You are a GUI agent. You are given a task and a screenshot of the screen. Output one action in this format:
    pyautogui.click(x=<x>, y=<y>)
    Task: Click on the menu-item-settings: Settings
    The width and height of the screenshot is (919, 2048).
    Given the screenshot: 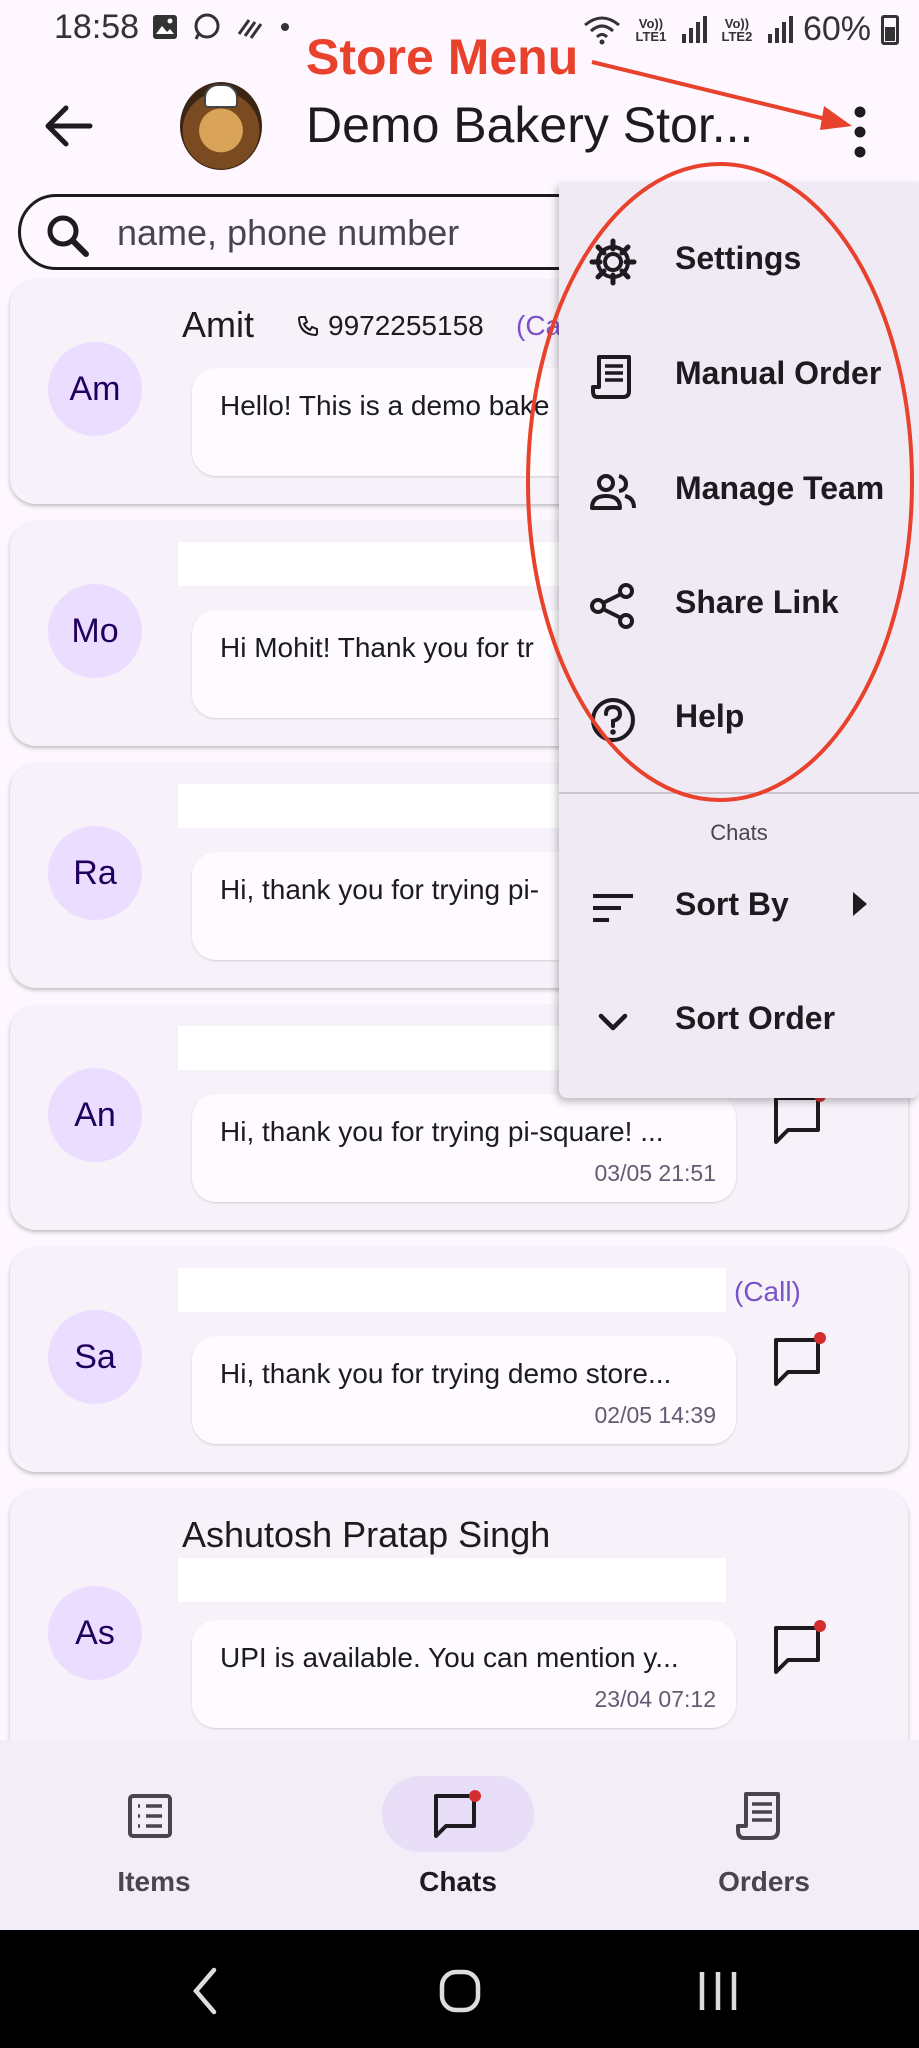 What is the action you would take?
    pyautogui.click(x=739, y=260)
    